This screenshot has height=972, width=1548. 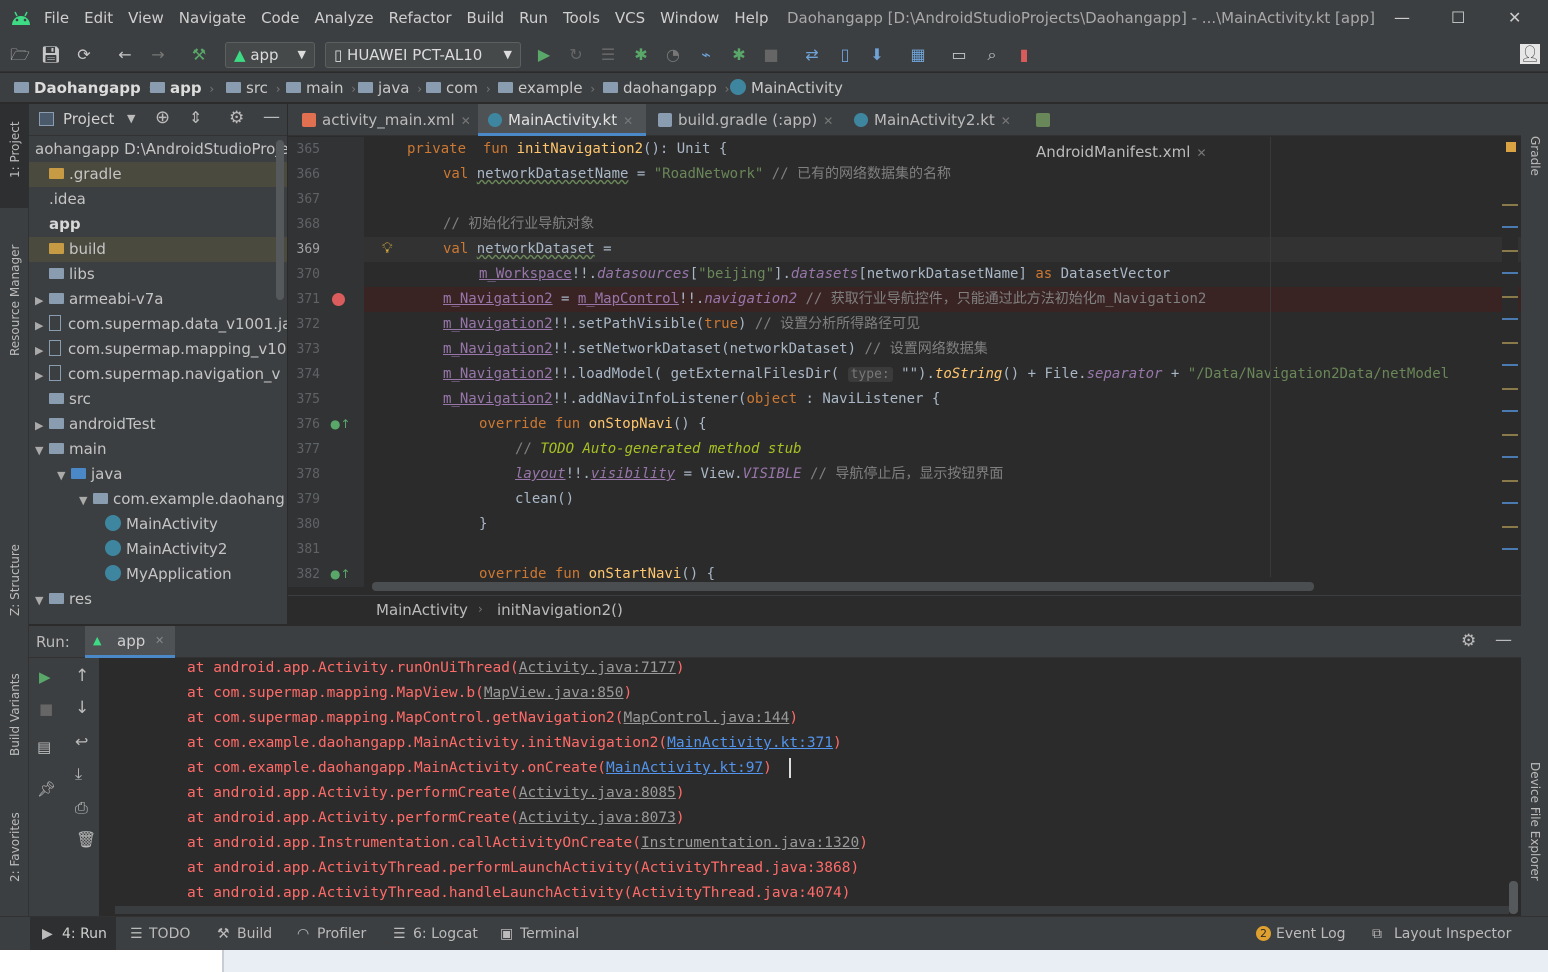 What do you see at coordinates (321, 88) in the screenshot?
I see `breadcrumb-item: main ›` at bounding box center [321, 88].